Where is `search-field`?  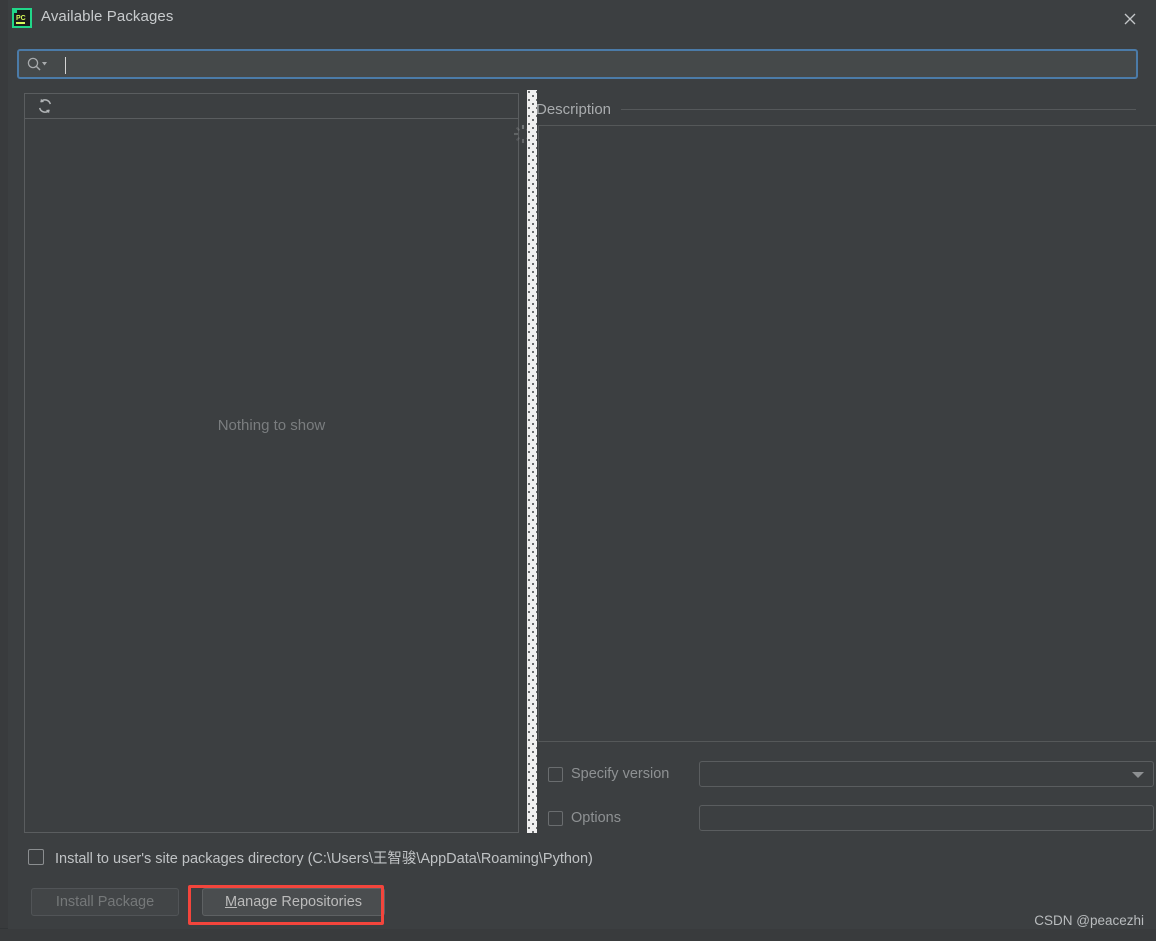 search-field is located at coordinates (577, 64).